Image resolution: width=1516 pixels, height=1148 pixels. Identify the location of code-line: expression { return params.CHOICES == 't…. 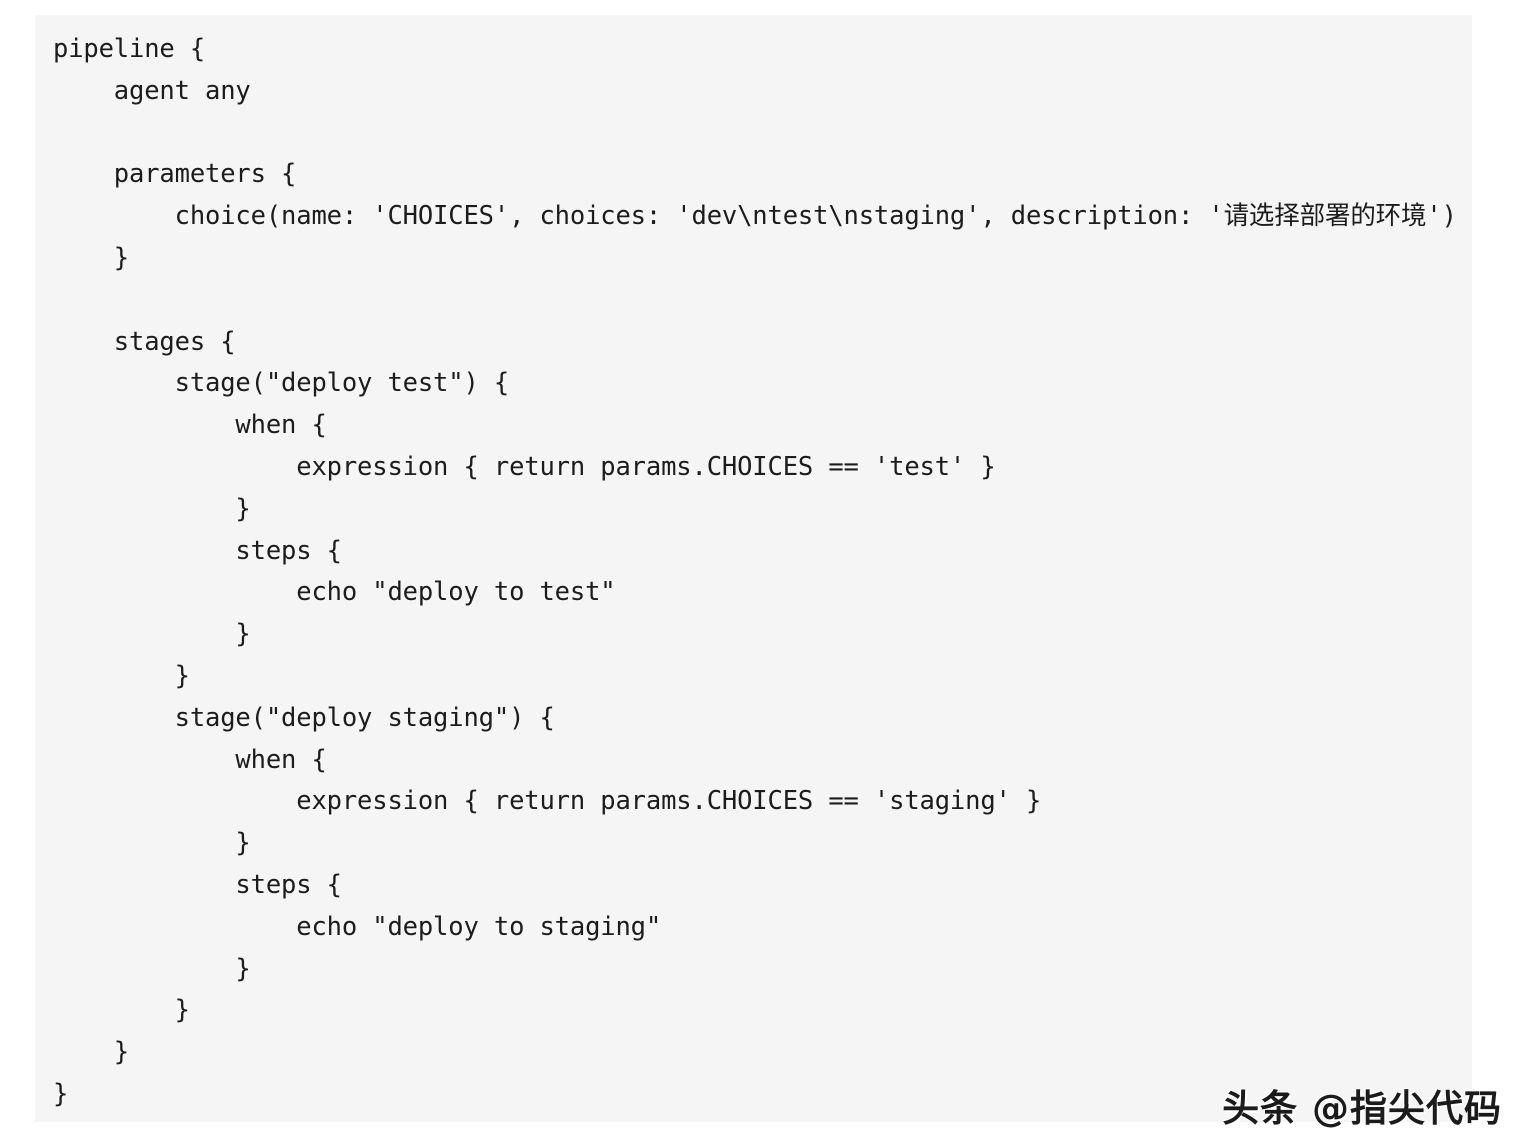
(524, 466).